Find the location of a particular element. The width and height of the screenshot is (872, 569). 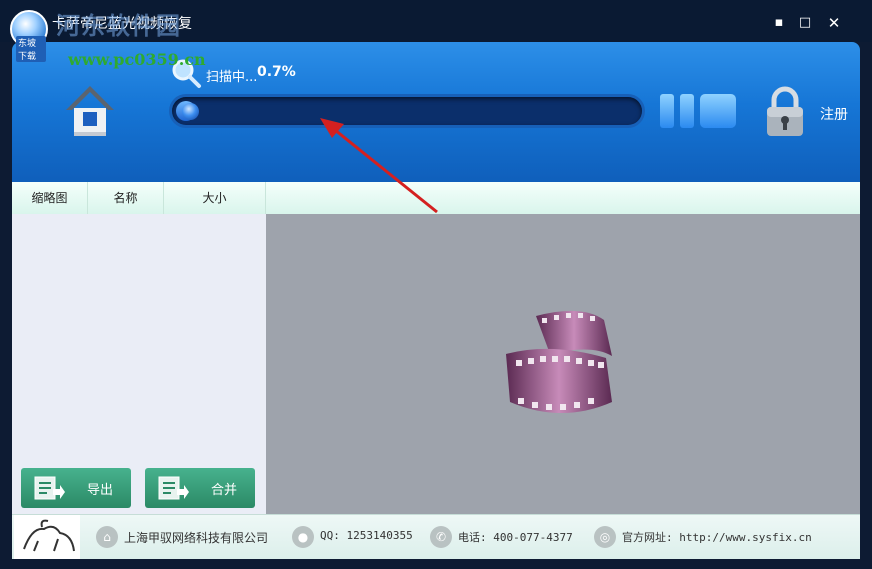

stop-icon is located at coordinates (718, 111).